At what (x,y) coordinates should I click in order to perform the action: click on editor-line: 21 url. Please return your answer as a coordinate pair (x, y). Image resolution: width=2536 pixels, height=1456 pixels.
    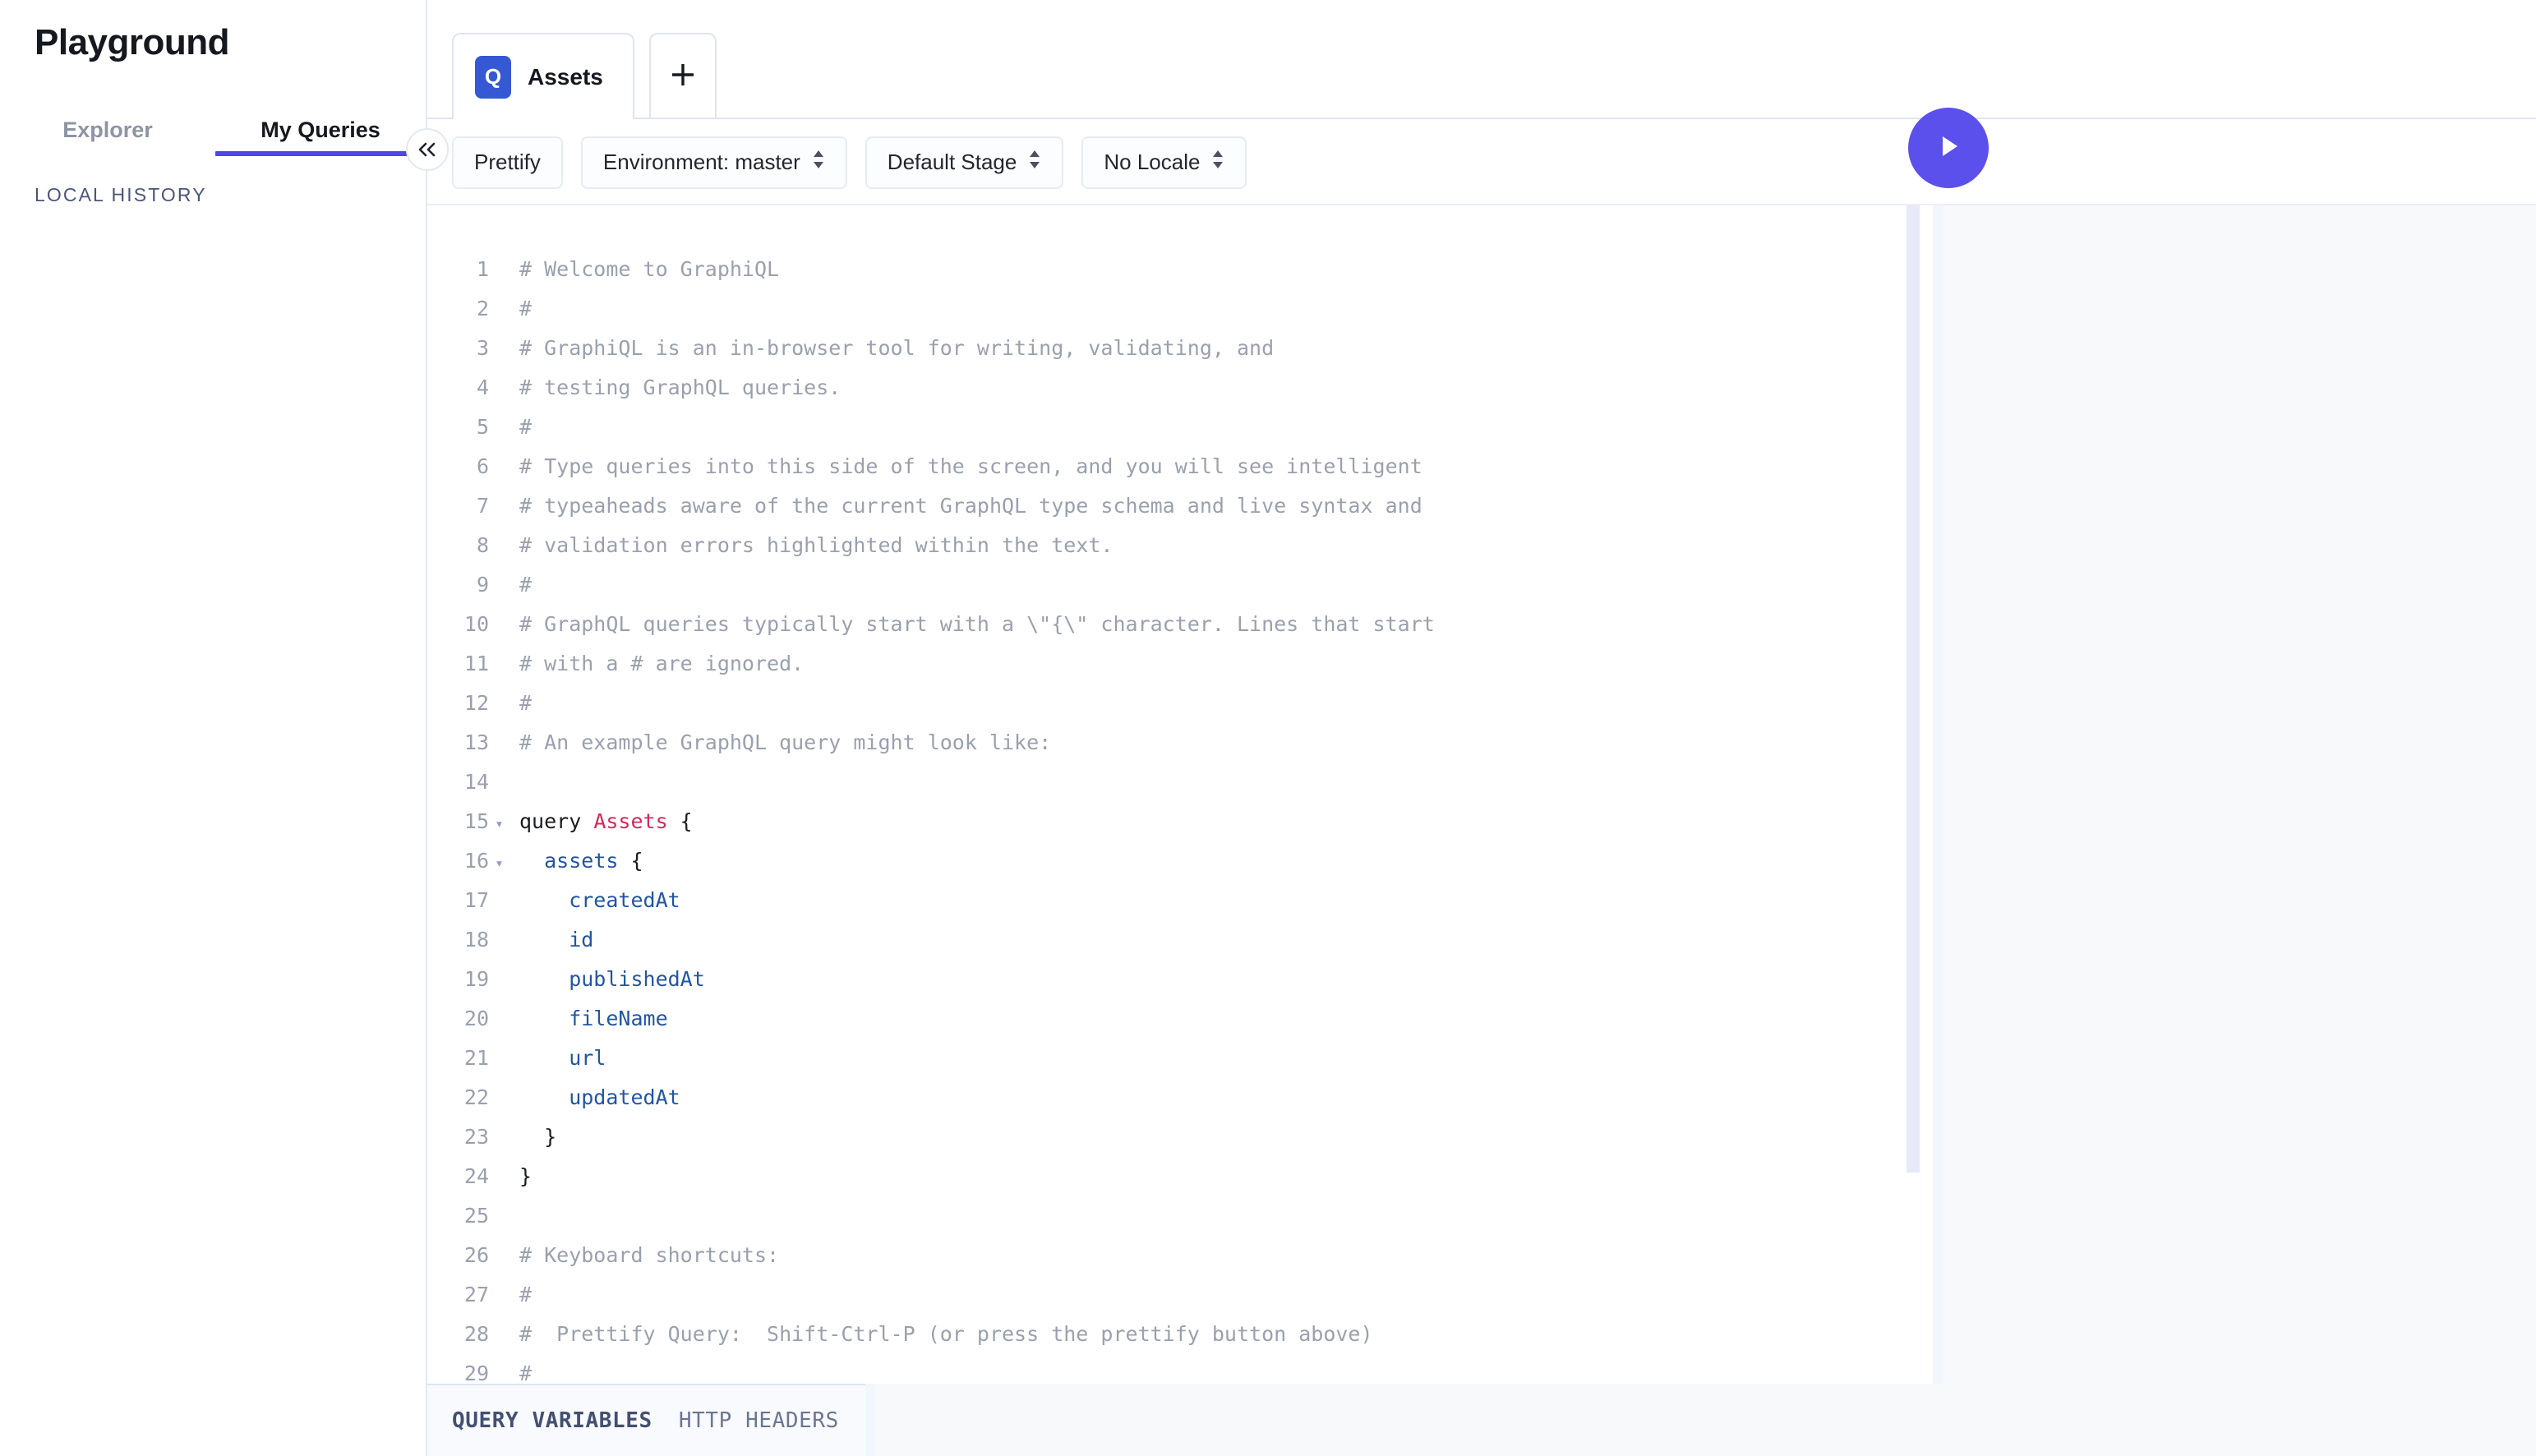
    Looking at the image, I should click on (1180, 1058).